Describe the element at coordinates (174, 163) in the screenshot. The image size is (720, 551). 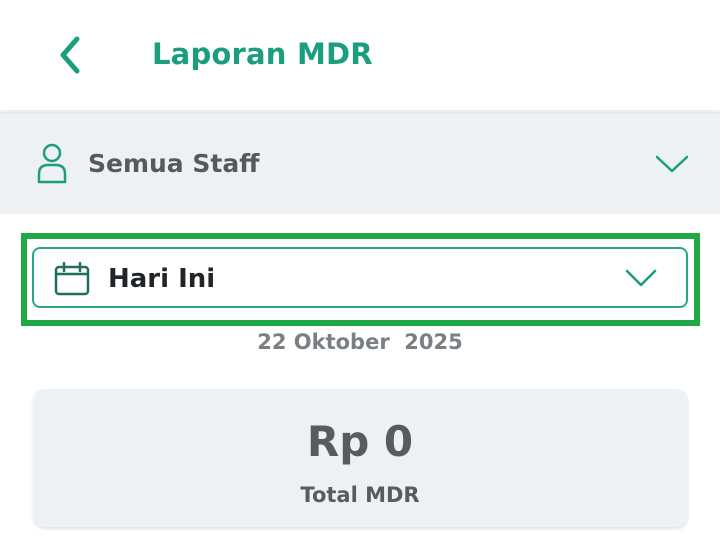
I see `staff-filter-label: Semua Staff` at that location.